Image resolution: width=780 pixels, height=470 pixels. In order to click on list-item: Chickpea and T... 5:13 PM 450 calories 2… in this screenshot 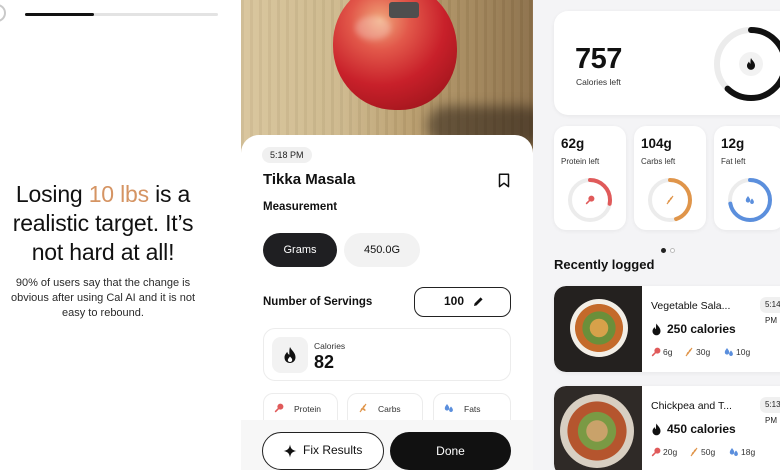, I will do `click(667, 428)`.